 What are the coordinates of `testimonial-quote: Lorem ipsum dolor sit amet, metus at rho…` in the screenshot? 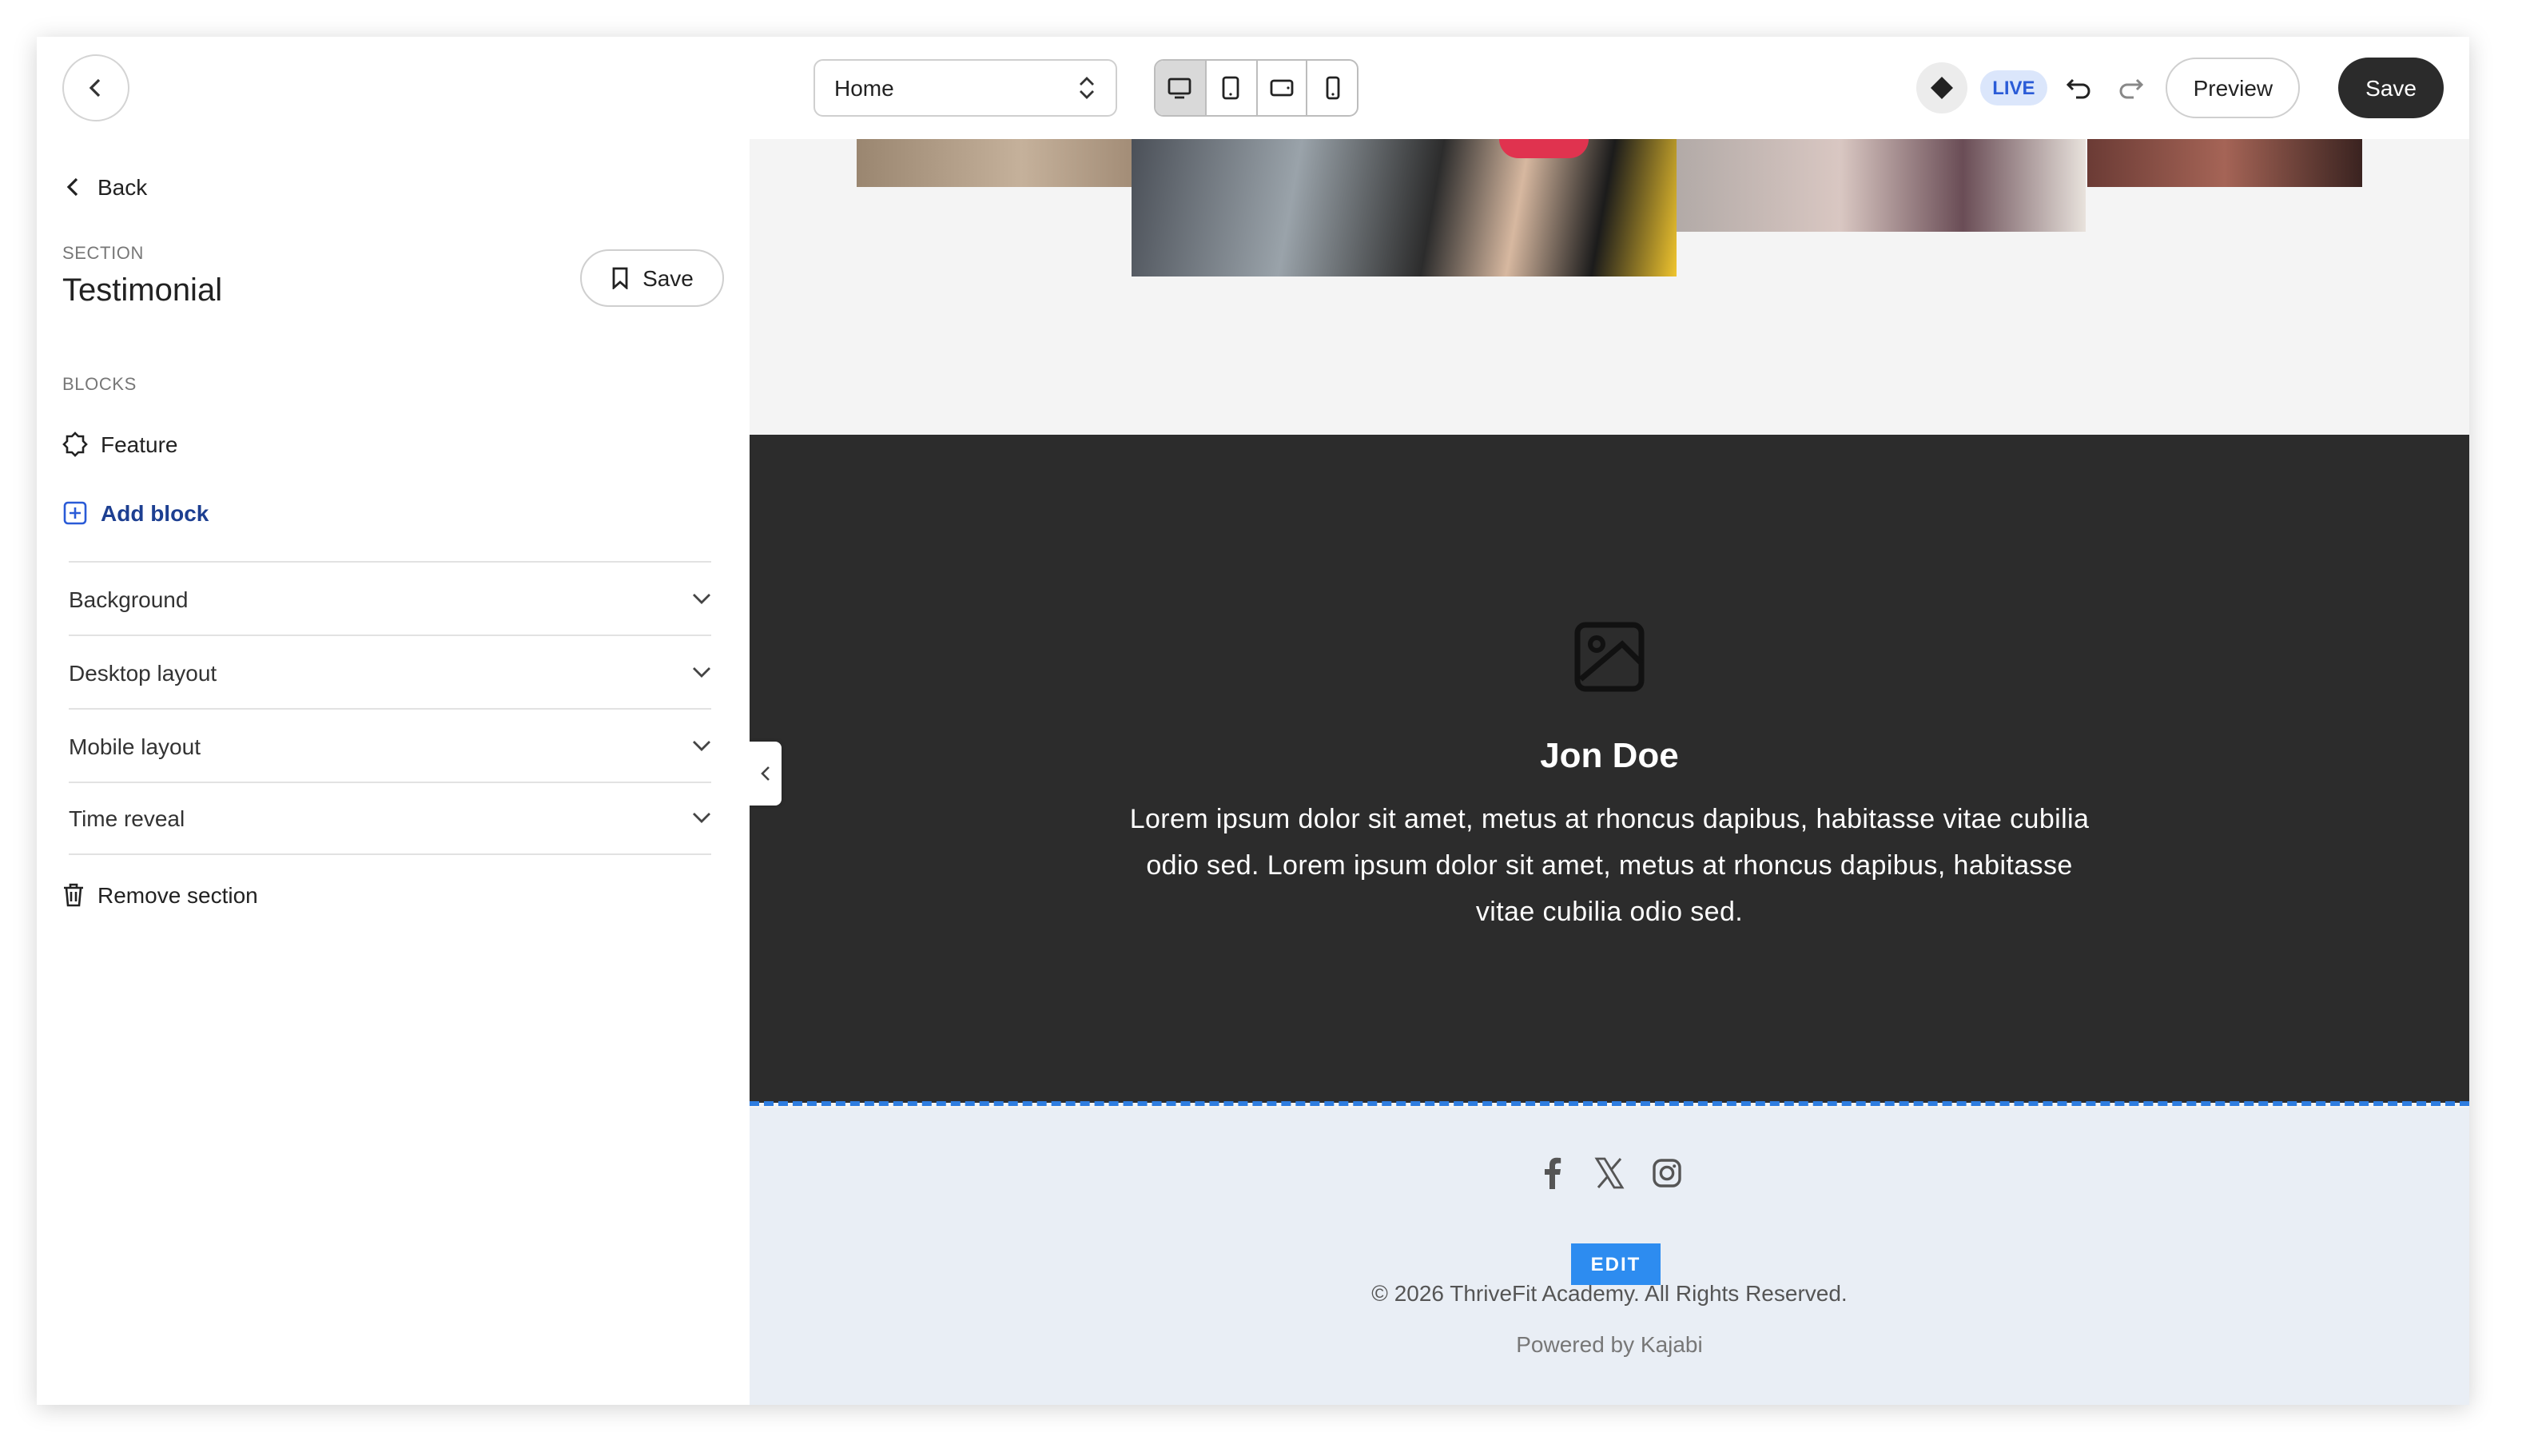 It's located at (1609, 865).